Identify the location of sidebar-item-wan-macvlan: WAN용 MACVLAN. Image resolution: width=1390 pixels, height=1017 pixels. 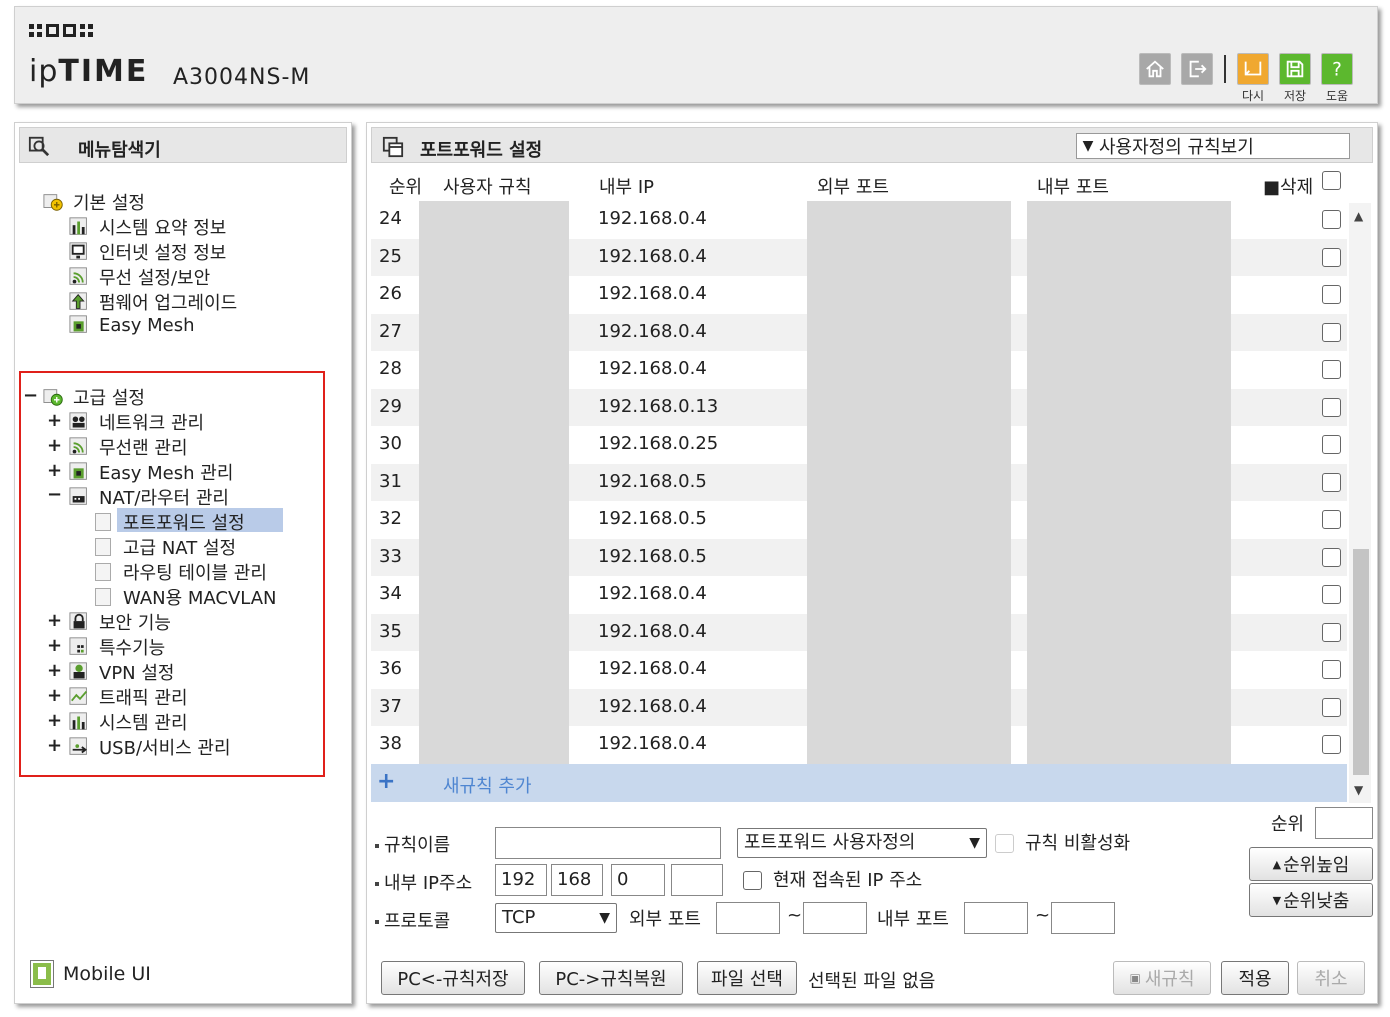
(186, 597).